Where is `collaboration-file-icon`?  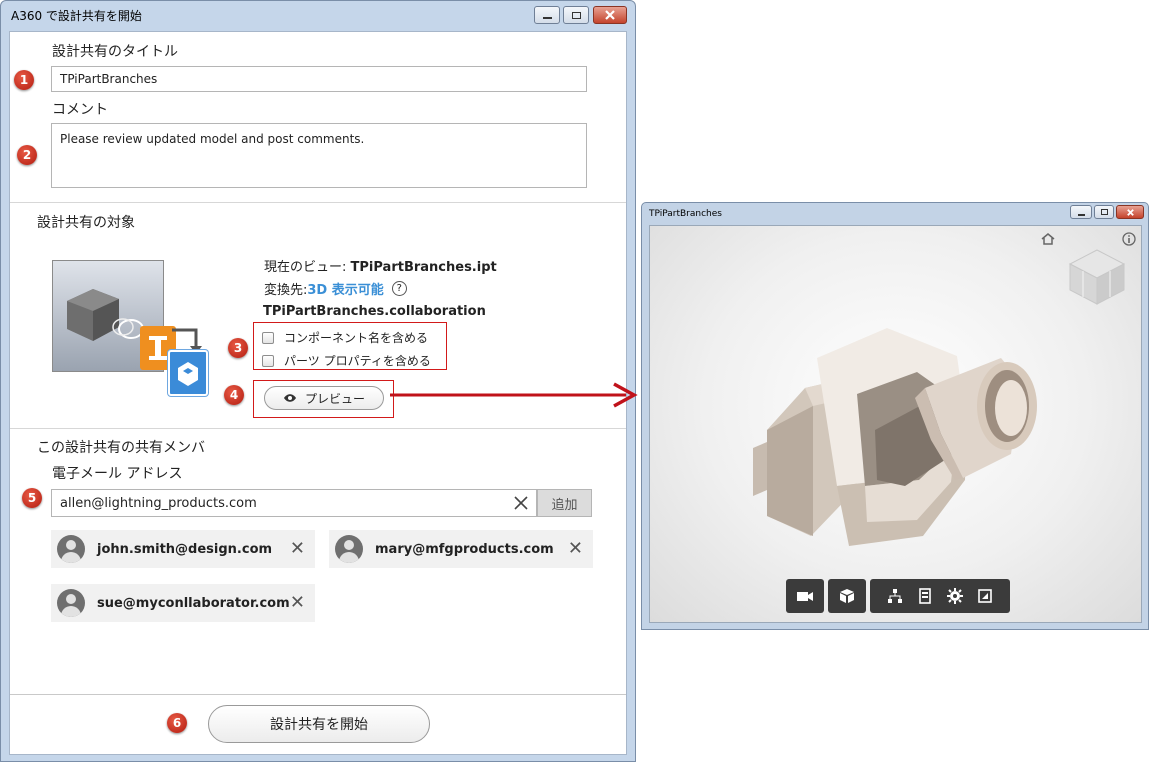 collaboration-file-icon is located at coordinates (188, 373).